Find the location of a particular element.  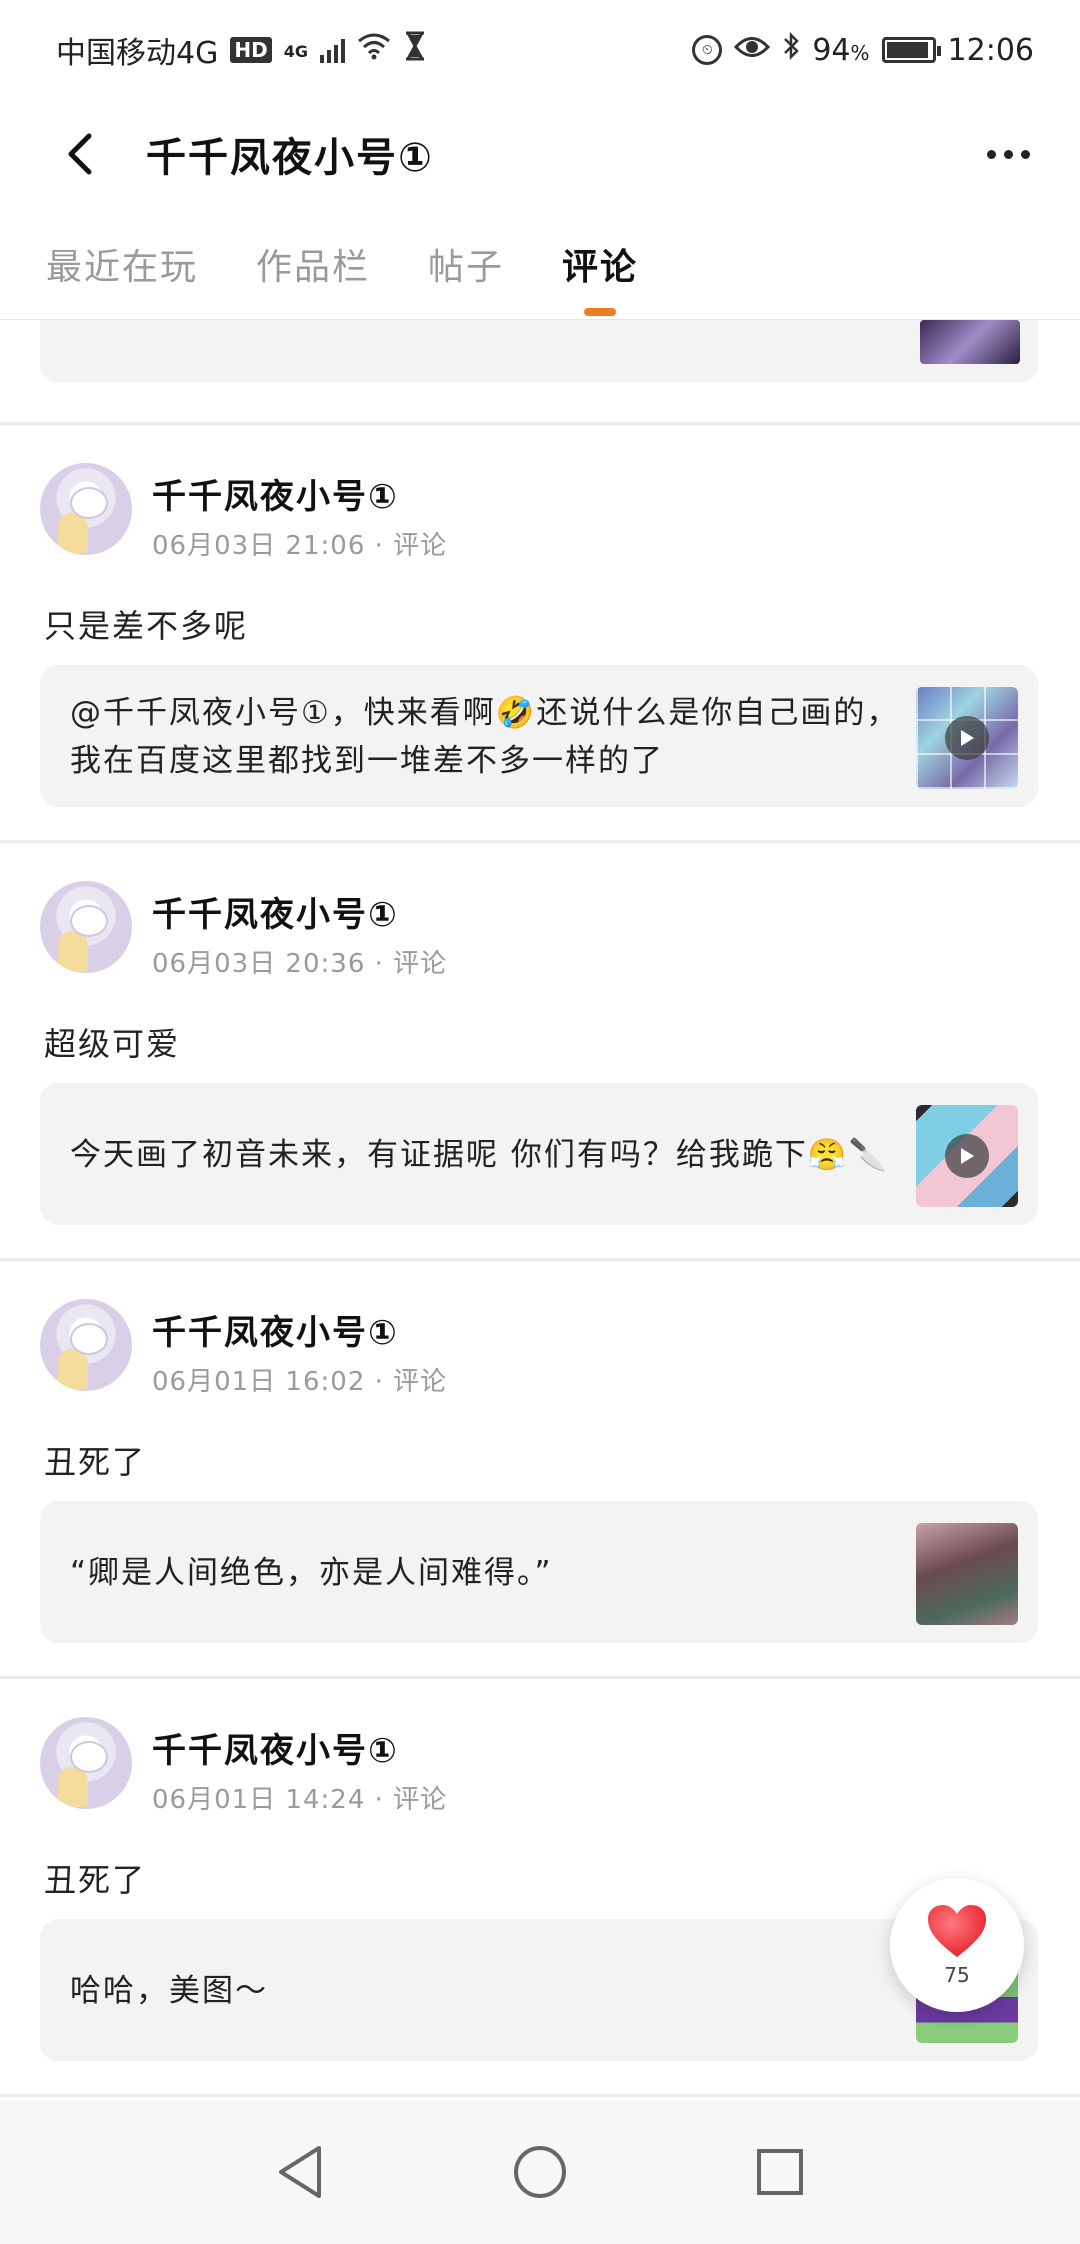

app-bar: 千千凤夜小号① is located at coordinates (540, 154).